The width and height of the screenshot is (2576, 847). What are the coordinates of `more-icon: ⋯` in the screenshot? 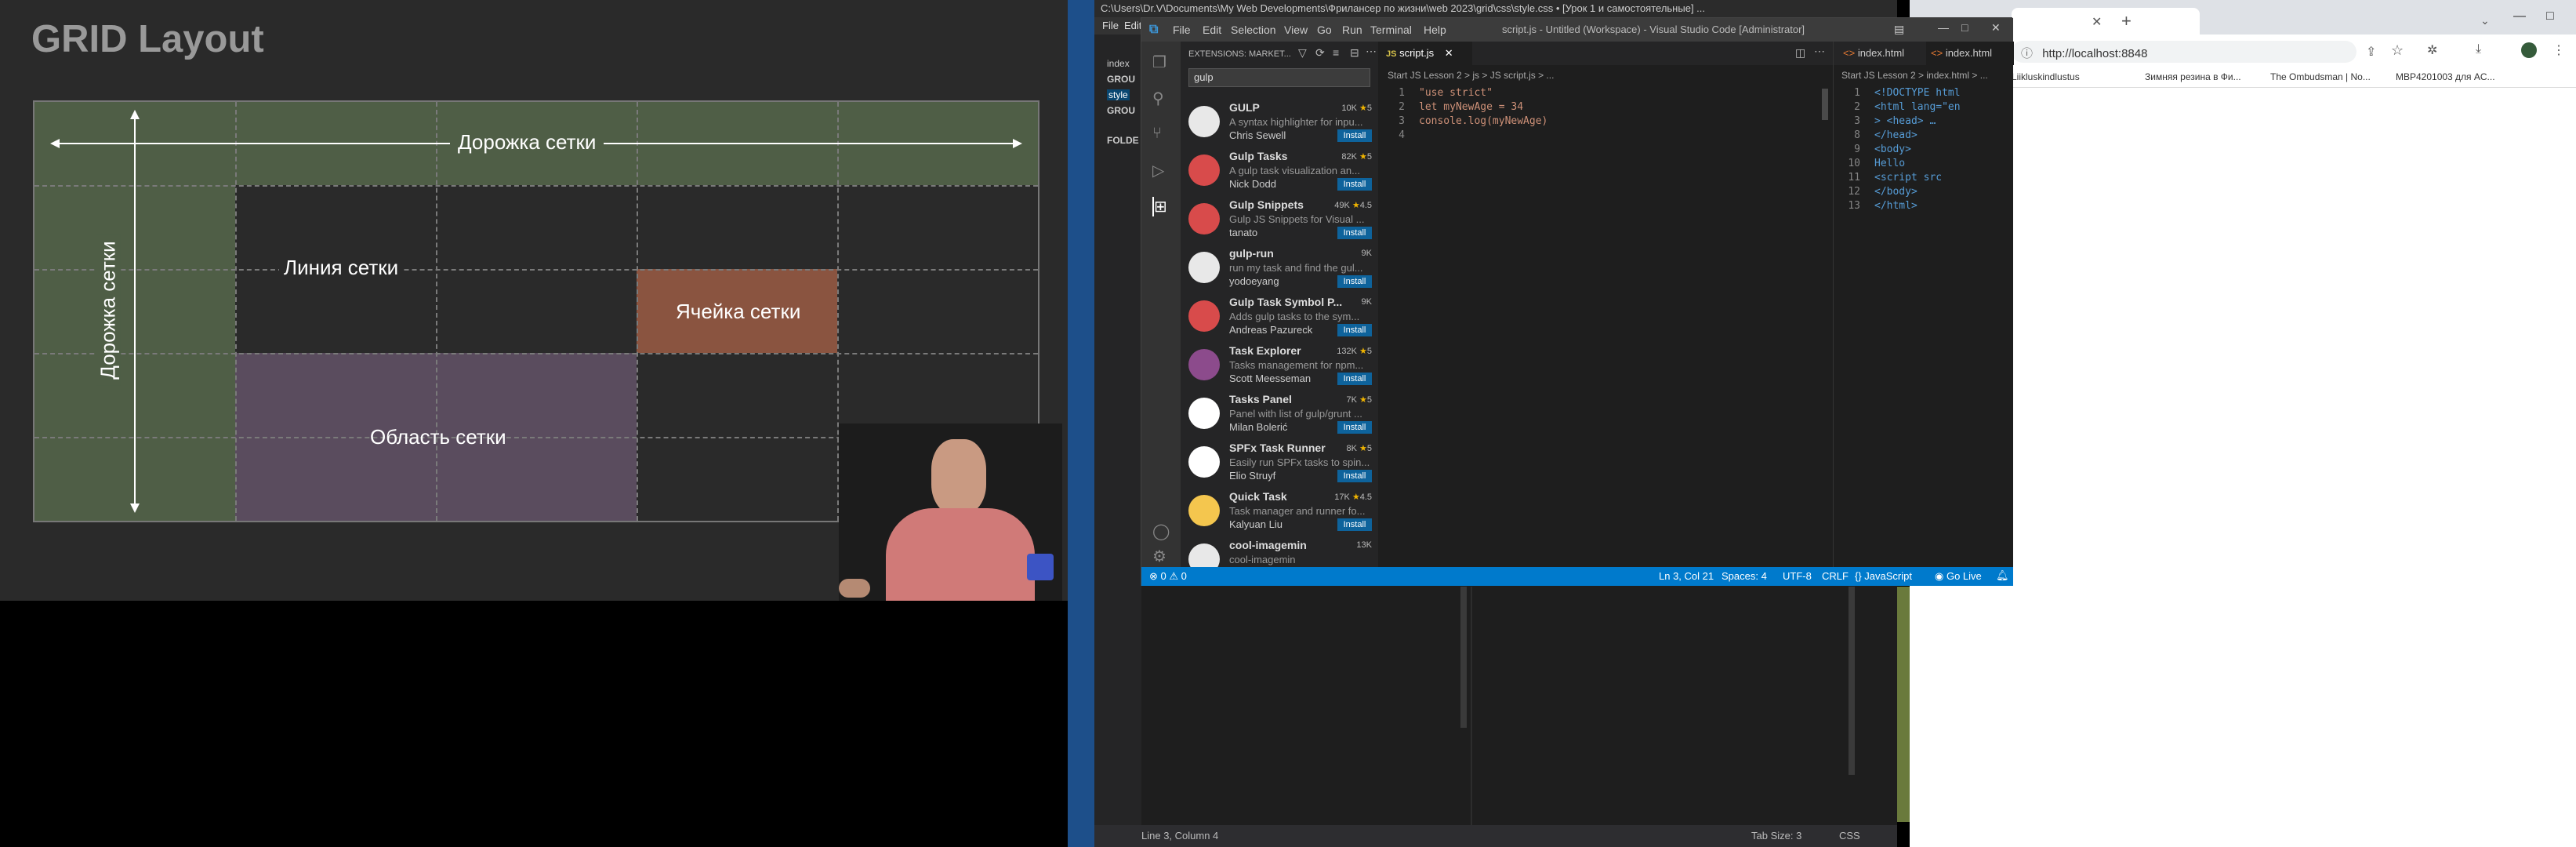 It's located at (1372, 51).